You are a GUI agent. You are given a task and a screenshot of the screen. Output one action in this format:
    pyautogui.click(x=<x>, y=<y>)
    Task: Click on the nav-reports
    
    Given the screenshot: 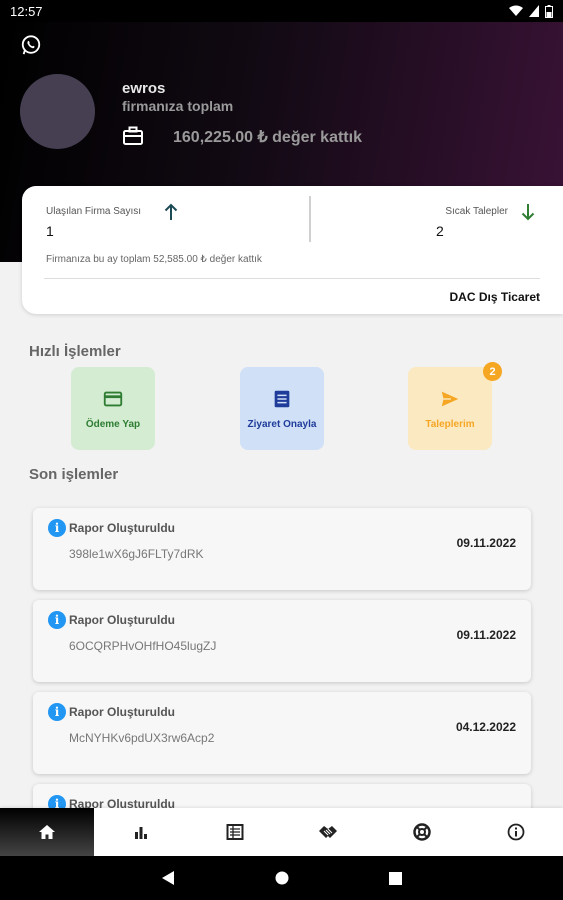 What is the action you would take?
    pyautogui.click(x=235, y=832)
    